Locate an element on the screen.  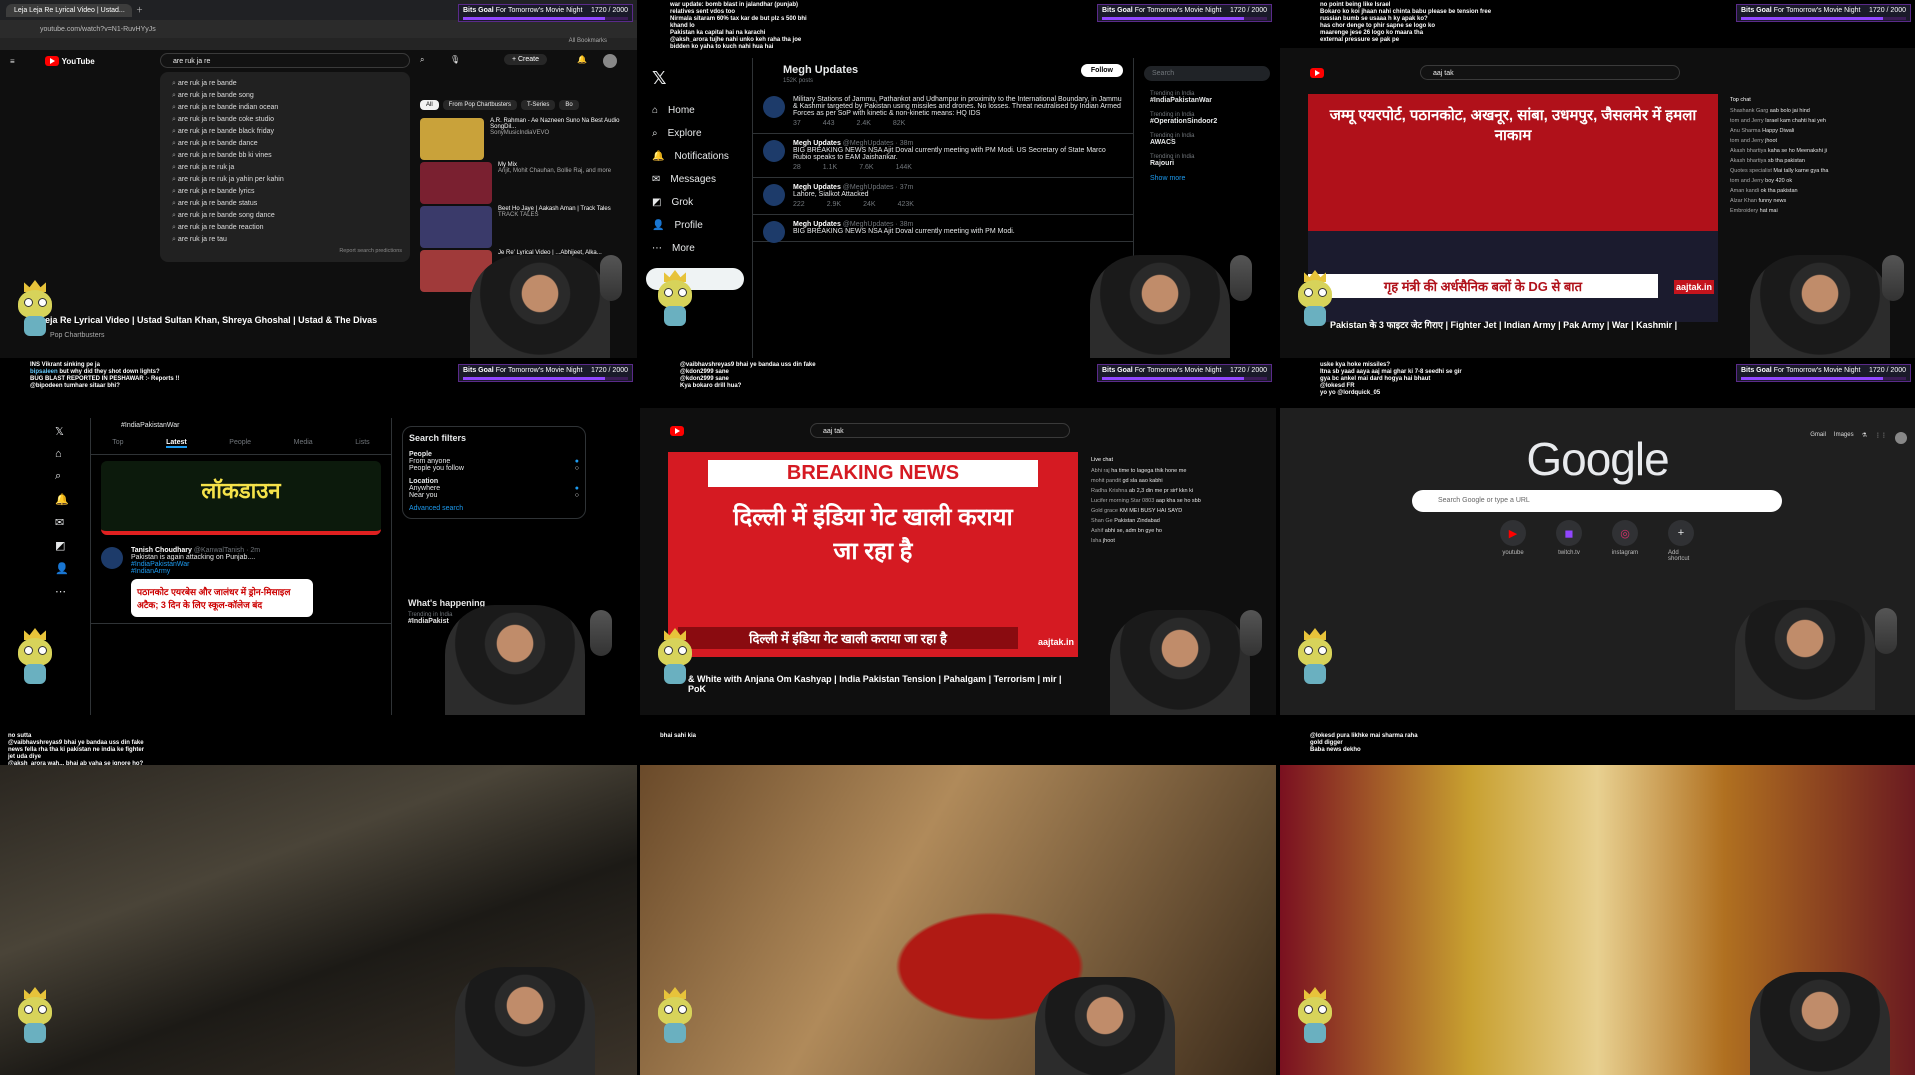
live-chat-user: mohit pandit is located at coordinates (1106, 481).